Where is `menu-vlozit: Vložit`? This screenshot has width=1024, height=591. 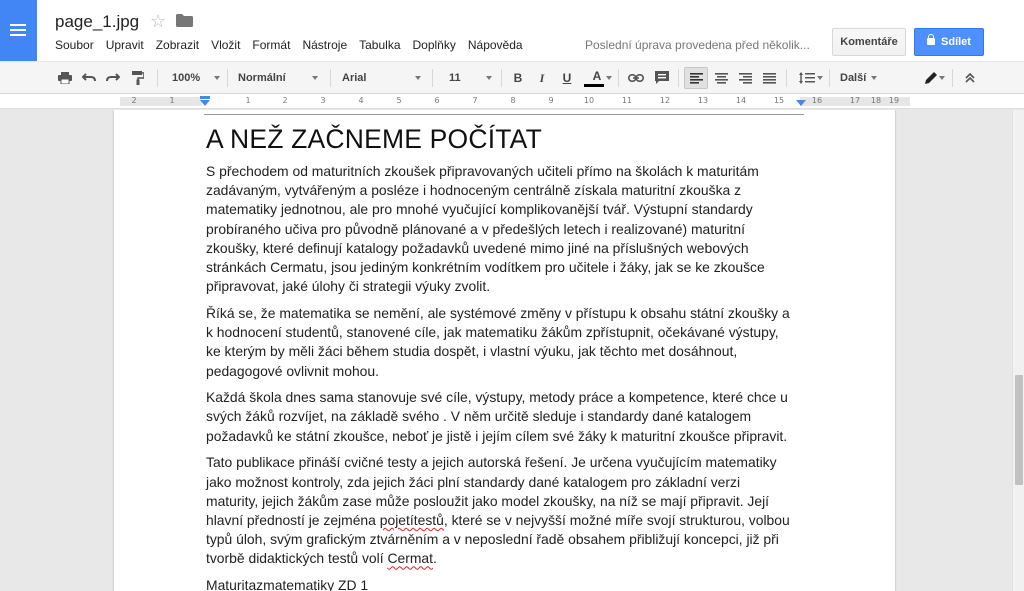 menu-vlozit: Vložit is located at coordinates (225, 46).